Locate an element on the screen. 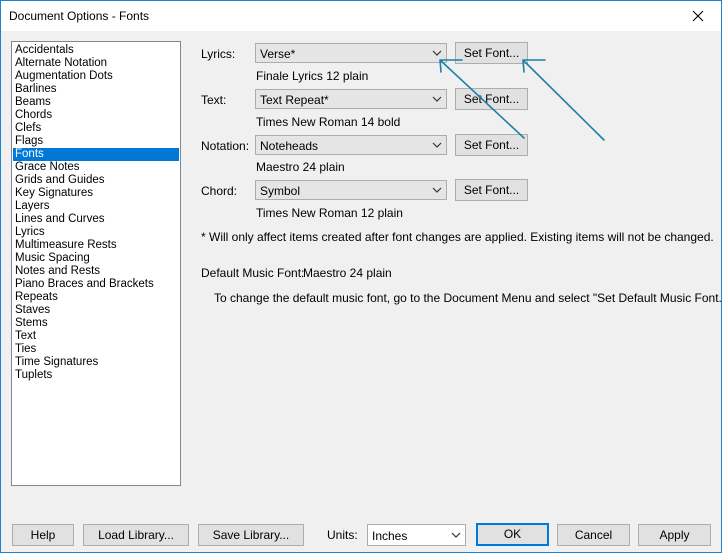 The width and height of the screenshot is (722, 553). units-select-value: Inches is located at coordinates (390, 536).